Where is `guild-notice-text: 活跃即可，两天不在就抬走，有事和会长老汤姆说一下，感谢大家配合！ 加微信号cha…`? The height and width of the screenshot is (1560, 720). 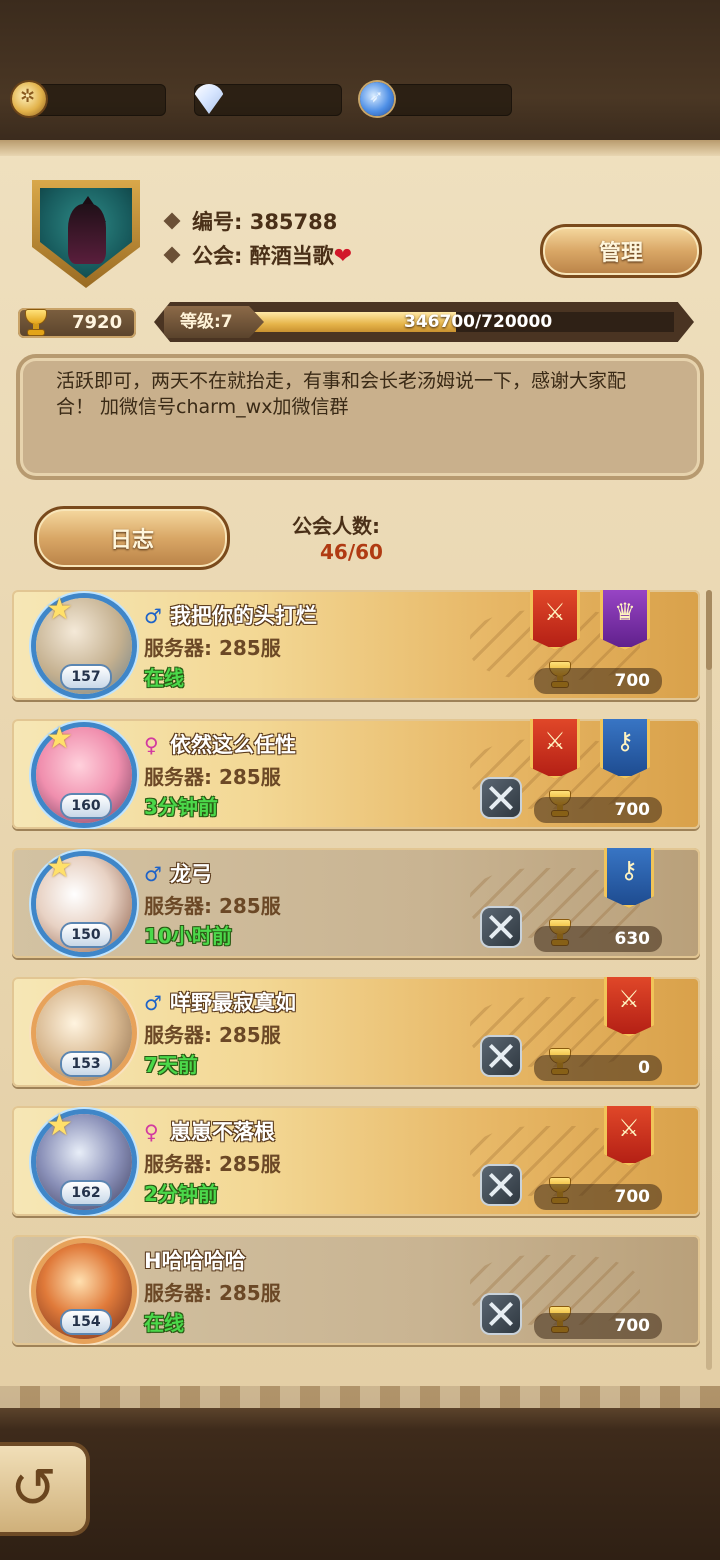
guild-notice-text: 活跃即可，两天不在就抬走，有事和会长老汤姆说一下，感谢大家配合！ 加微信号cha… is located at coordinates (341, 394).